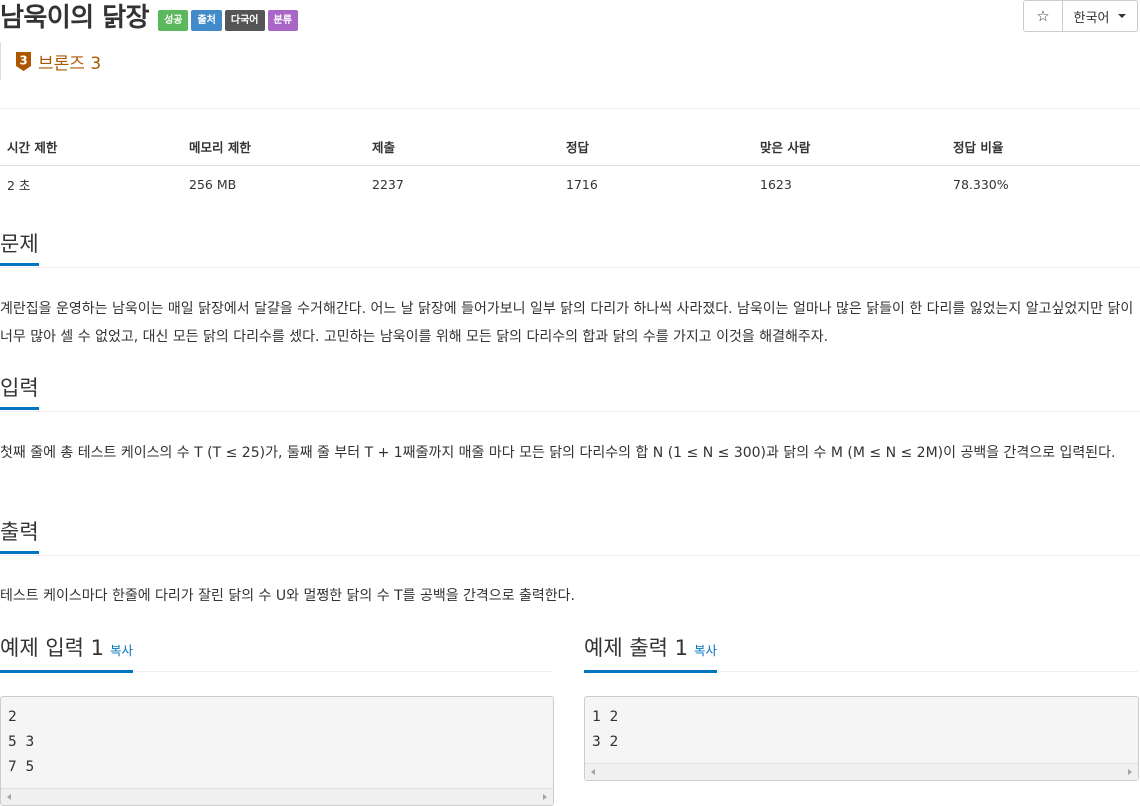 The height and width of the screenshot is (806, 1140). I want to click on sample-input-title: 예제 입력 1 복사, so click(67, 653).